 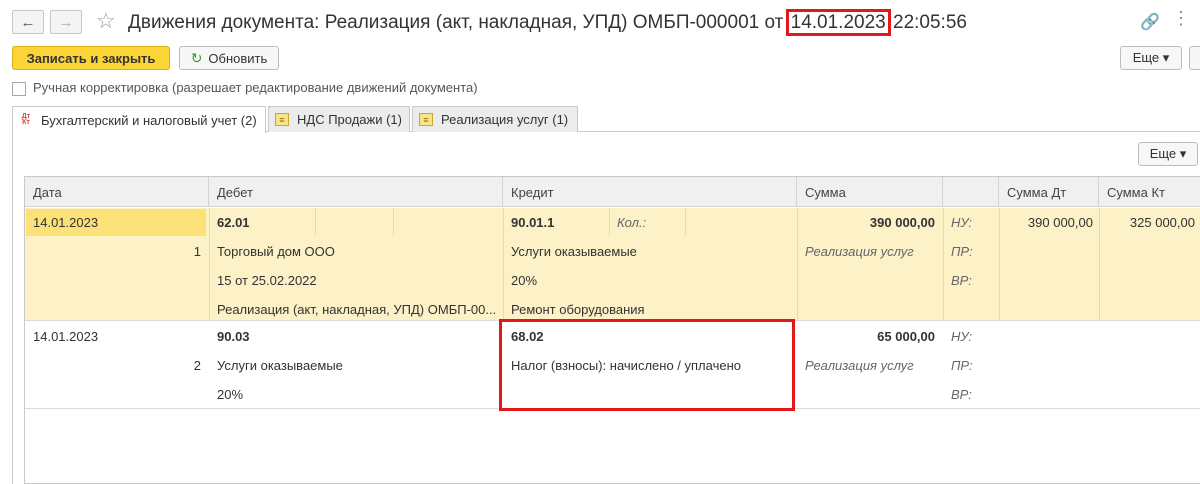 What do you see at coordinates (356, 192) in the screenshot?
I see `header-debit: Дебет` at bounding box center [356, 192].